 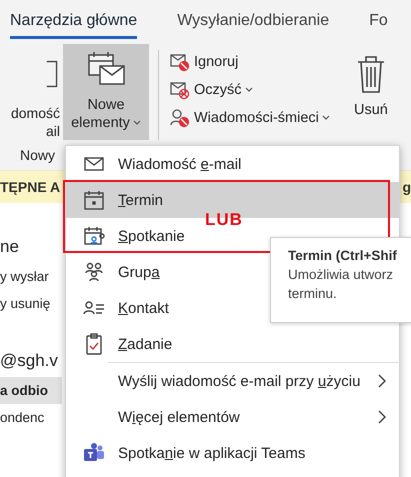 What do you see at coordinates (180, 90) in the screenshot?
I see `envelope-x-icon` at bounding box center [180, 90].